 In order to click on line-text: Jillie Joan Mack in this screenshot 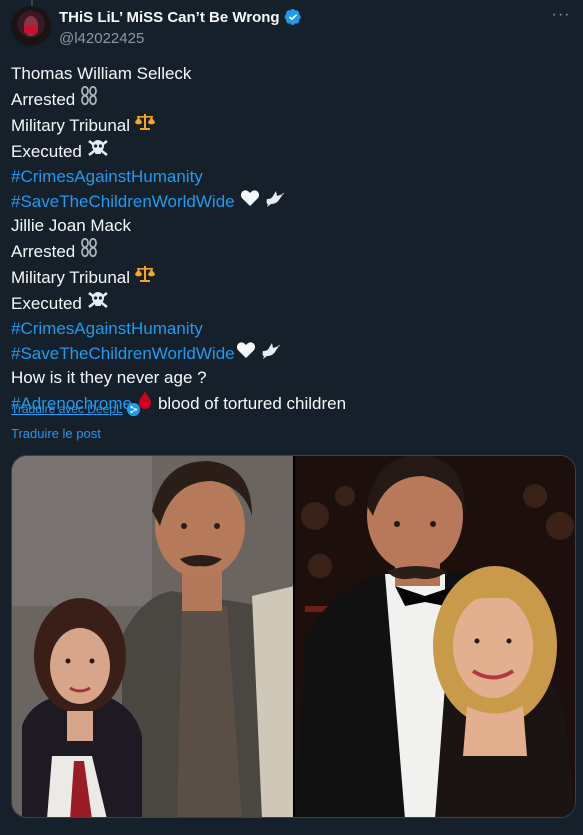, I will do `click(71, 225)`.